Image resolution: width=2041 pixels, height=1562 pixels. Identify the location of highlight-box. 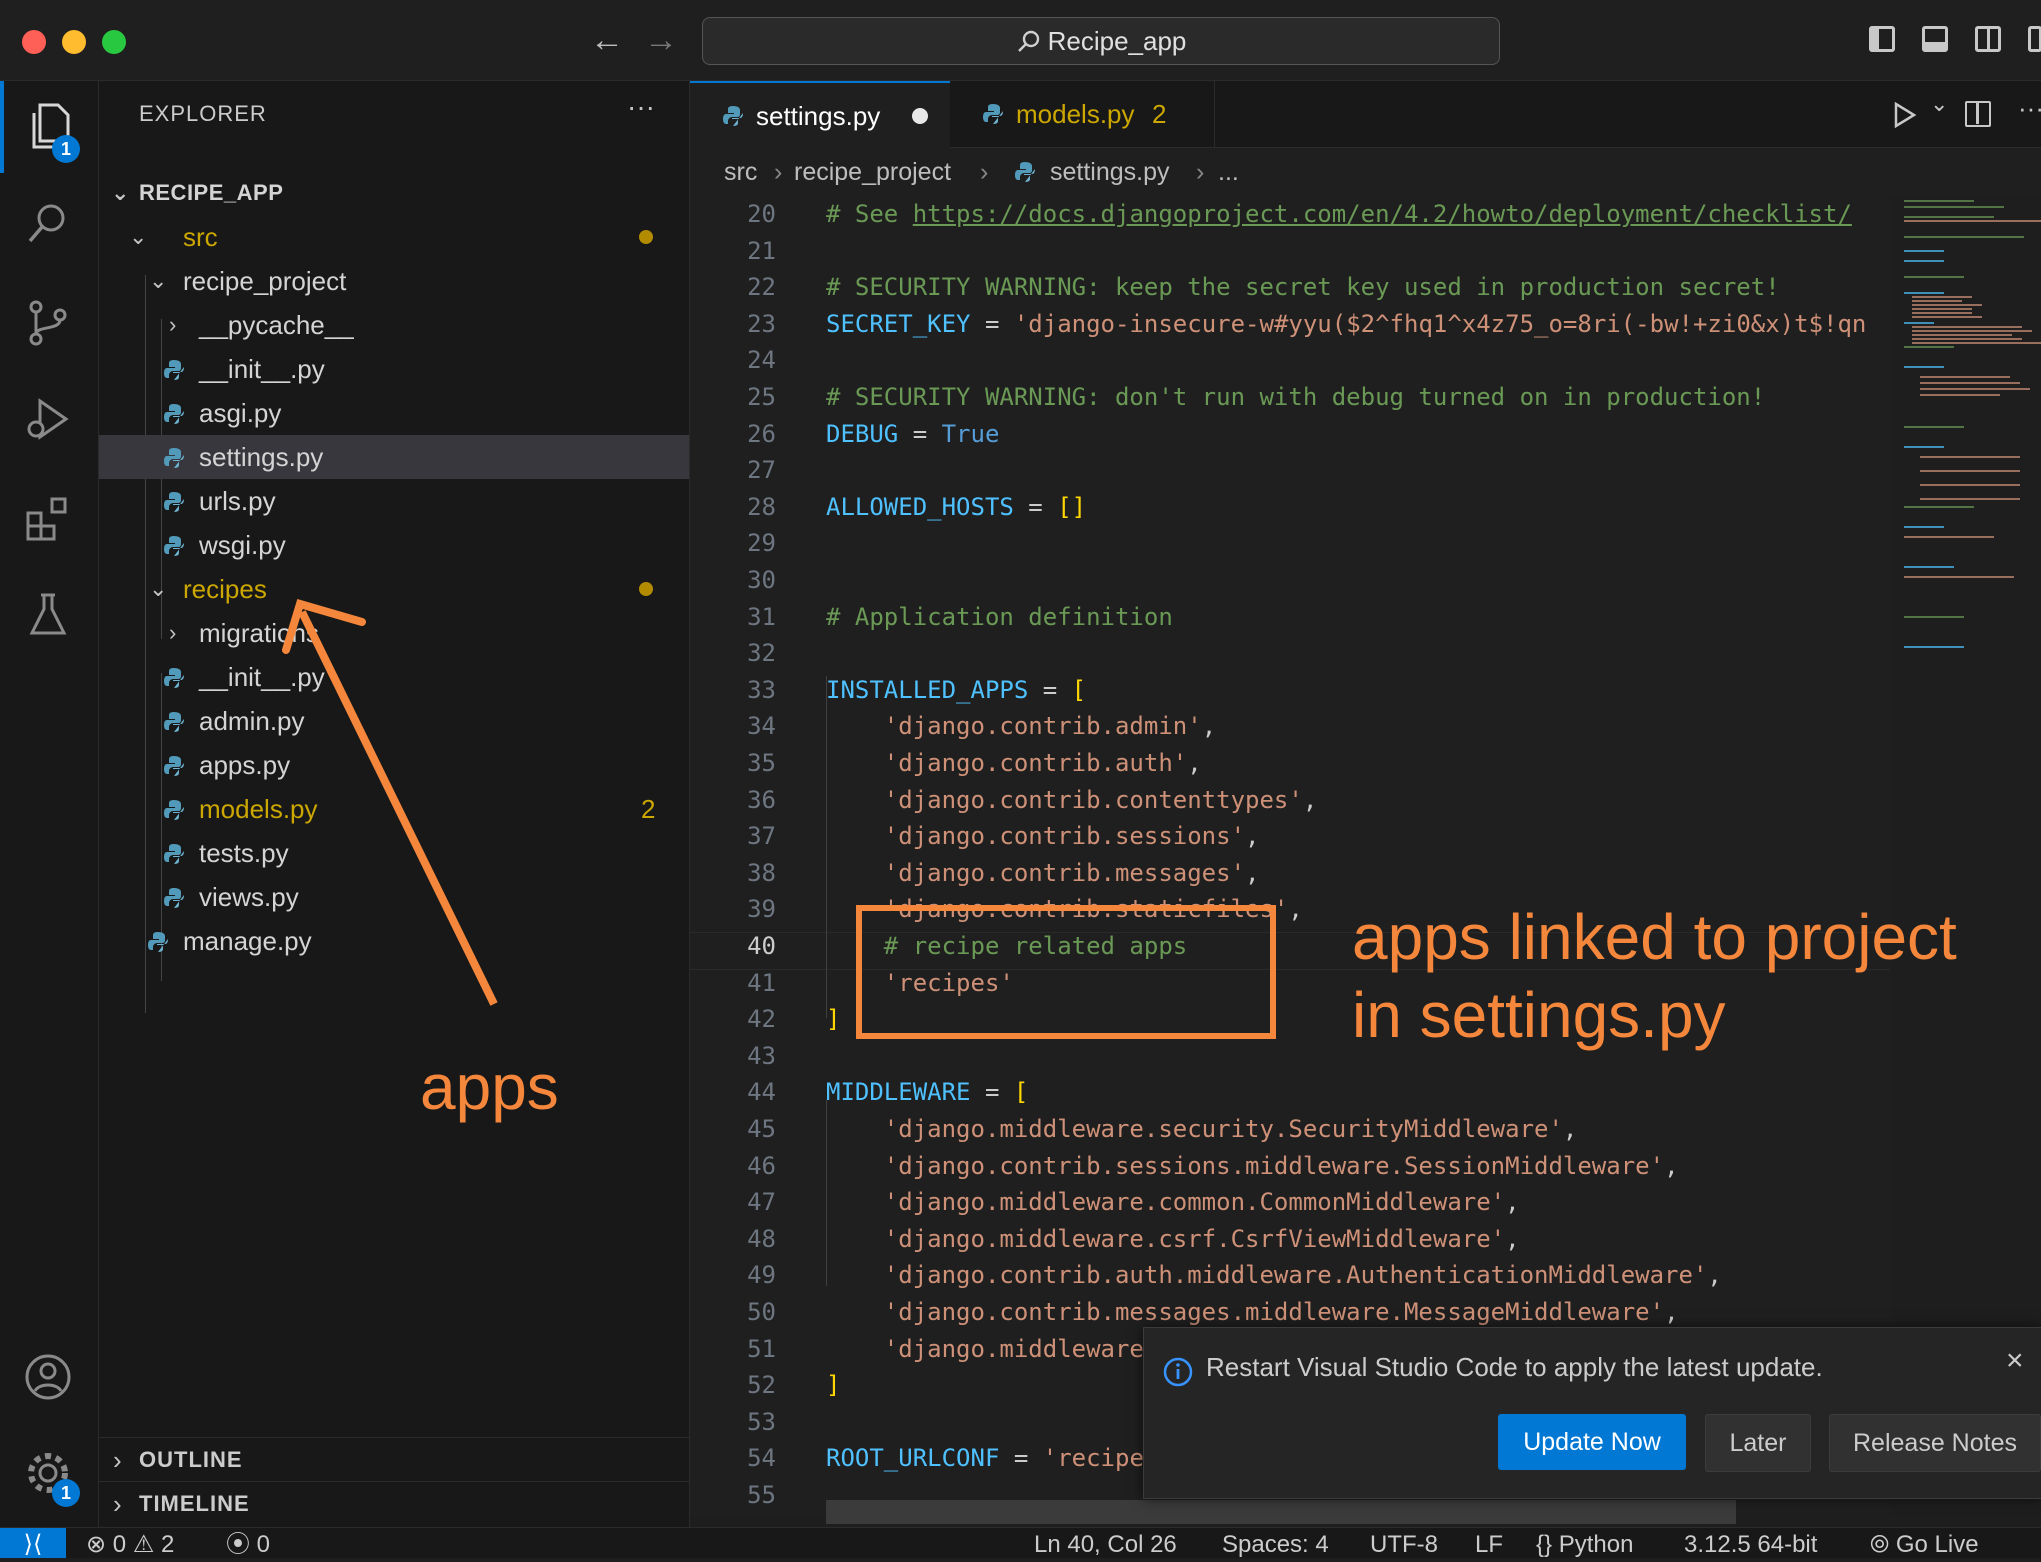
(1066, 972).